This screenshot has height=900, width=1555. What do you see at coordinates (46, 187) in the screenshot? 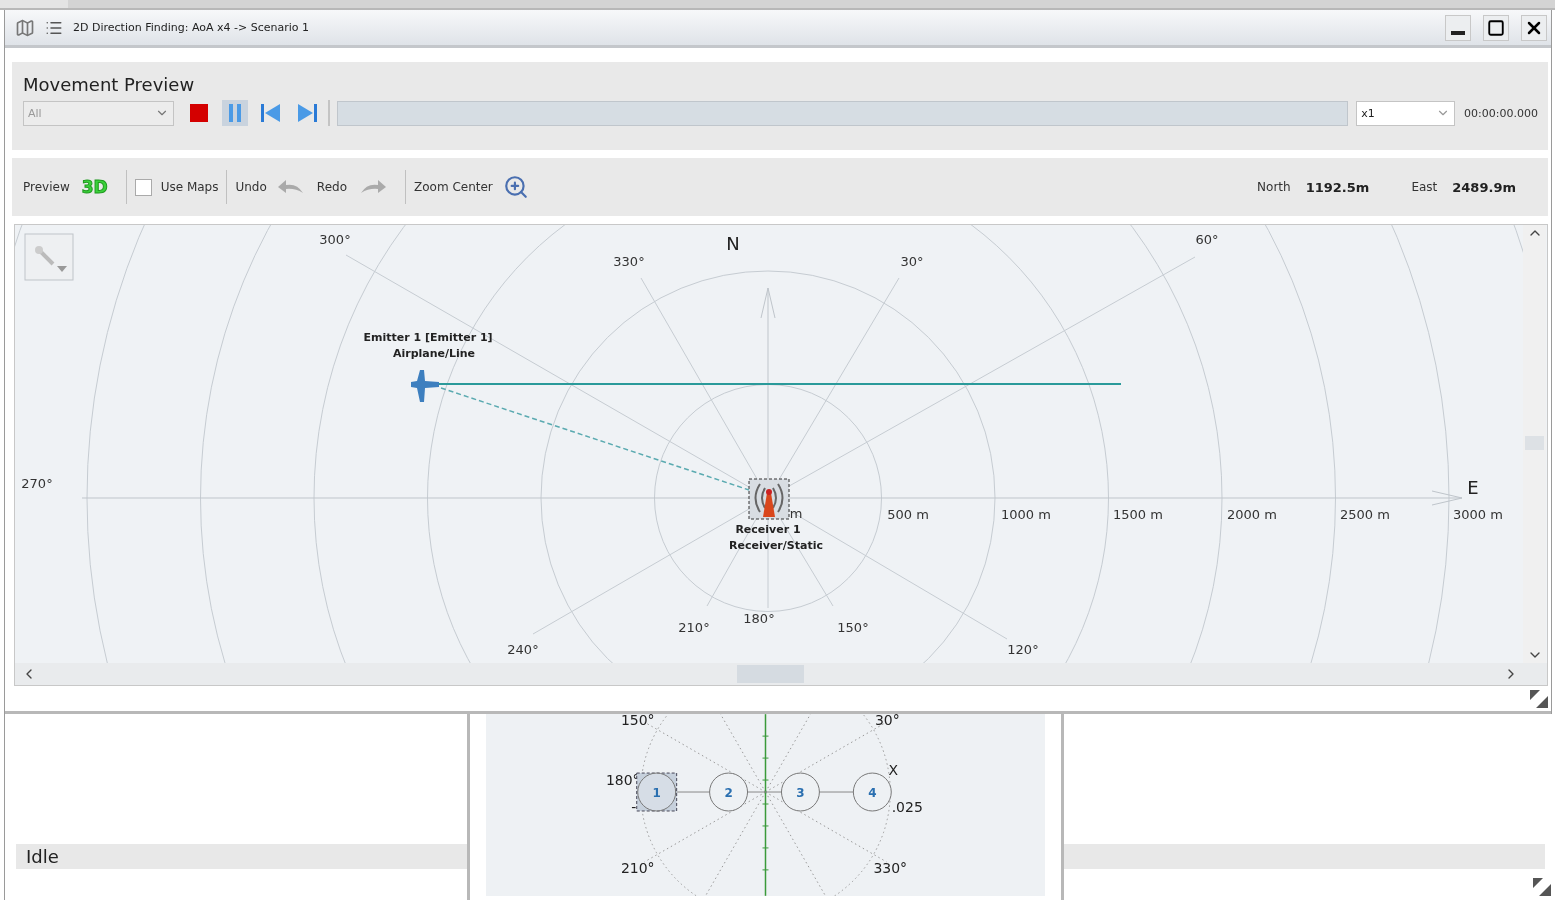
I see `preview-label: Preview` at bounding box center [46, 187].